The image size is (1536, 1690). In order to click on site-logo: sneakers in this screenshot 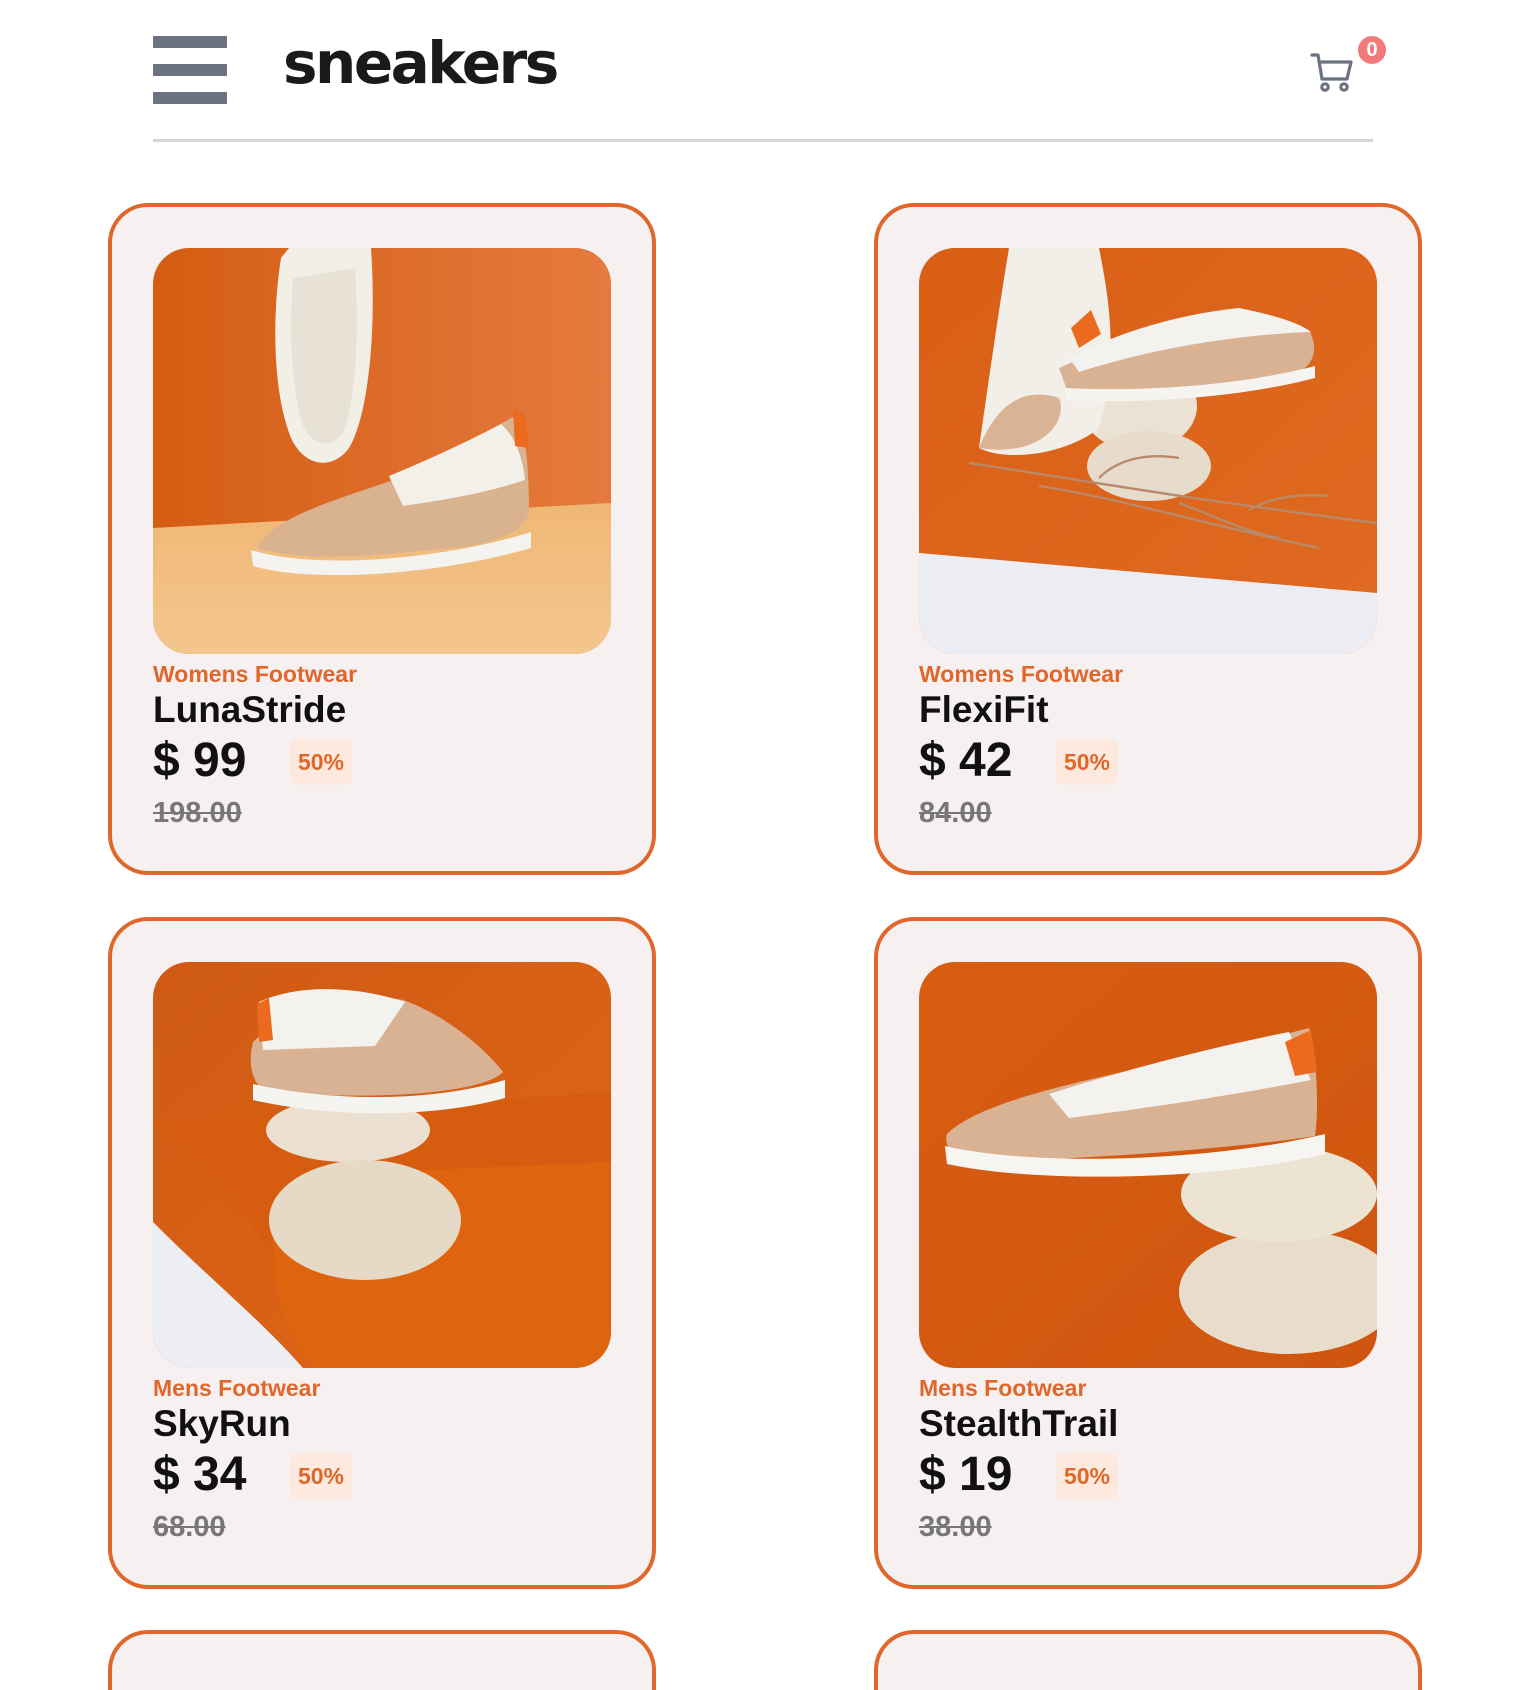, I will do `click(421, 63)`.